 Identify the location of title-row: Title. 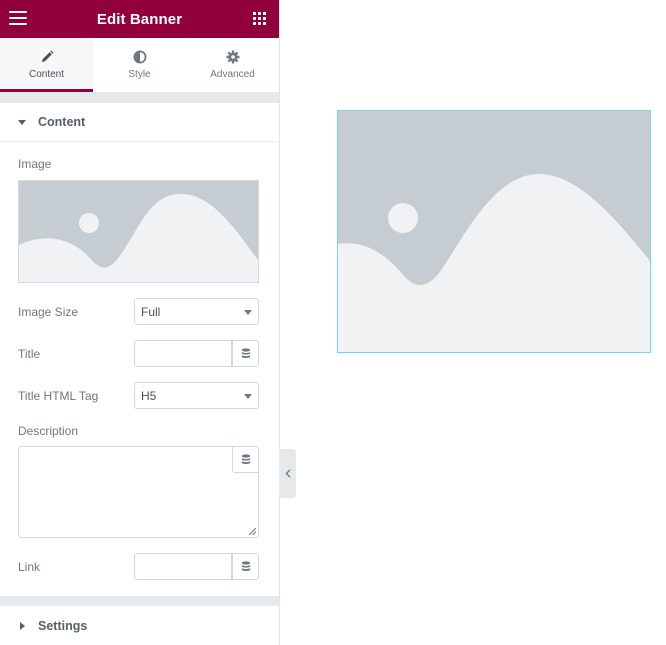
(138, 354).